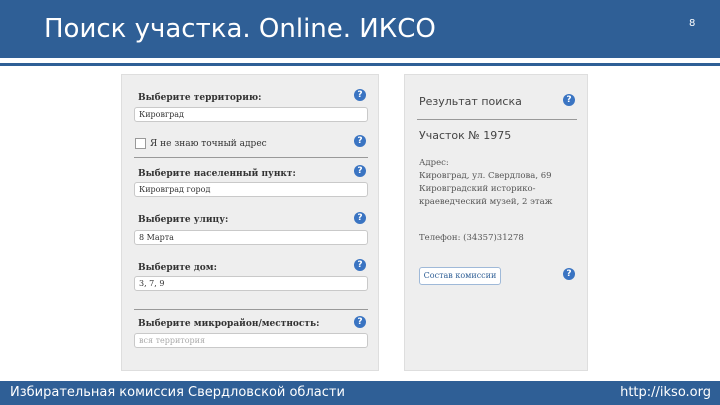 This screenshot has height=405, width=720. Describe the element at coordinates (251, 114) in the screenshot. I see `territory-select: Кировград` at that location.